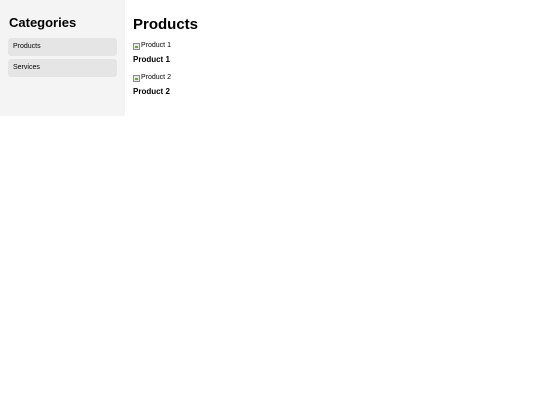 The image size is (540, 405). What do you see at coordinates (151, 59) in the screenshot?
I see `product-name: Product 1` at bounding box center [151, 59].